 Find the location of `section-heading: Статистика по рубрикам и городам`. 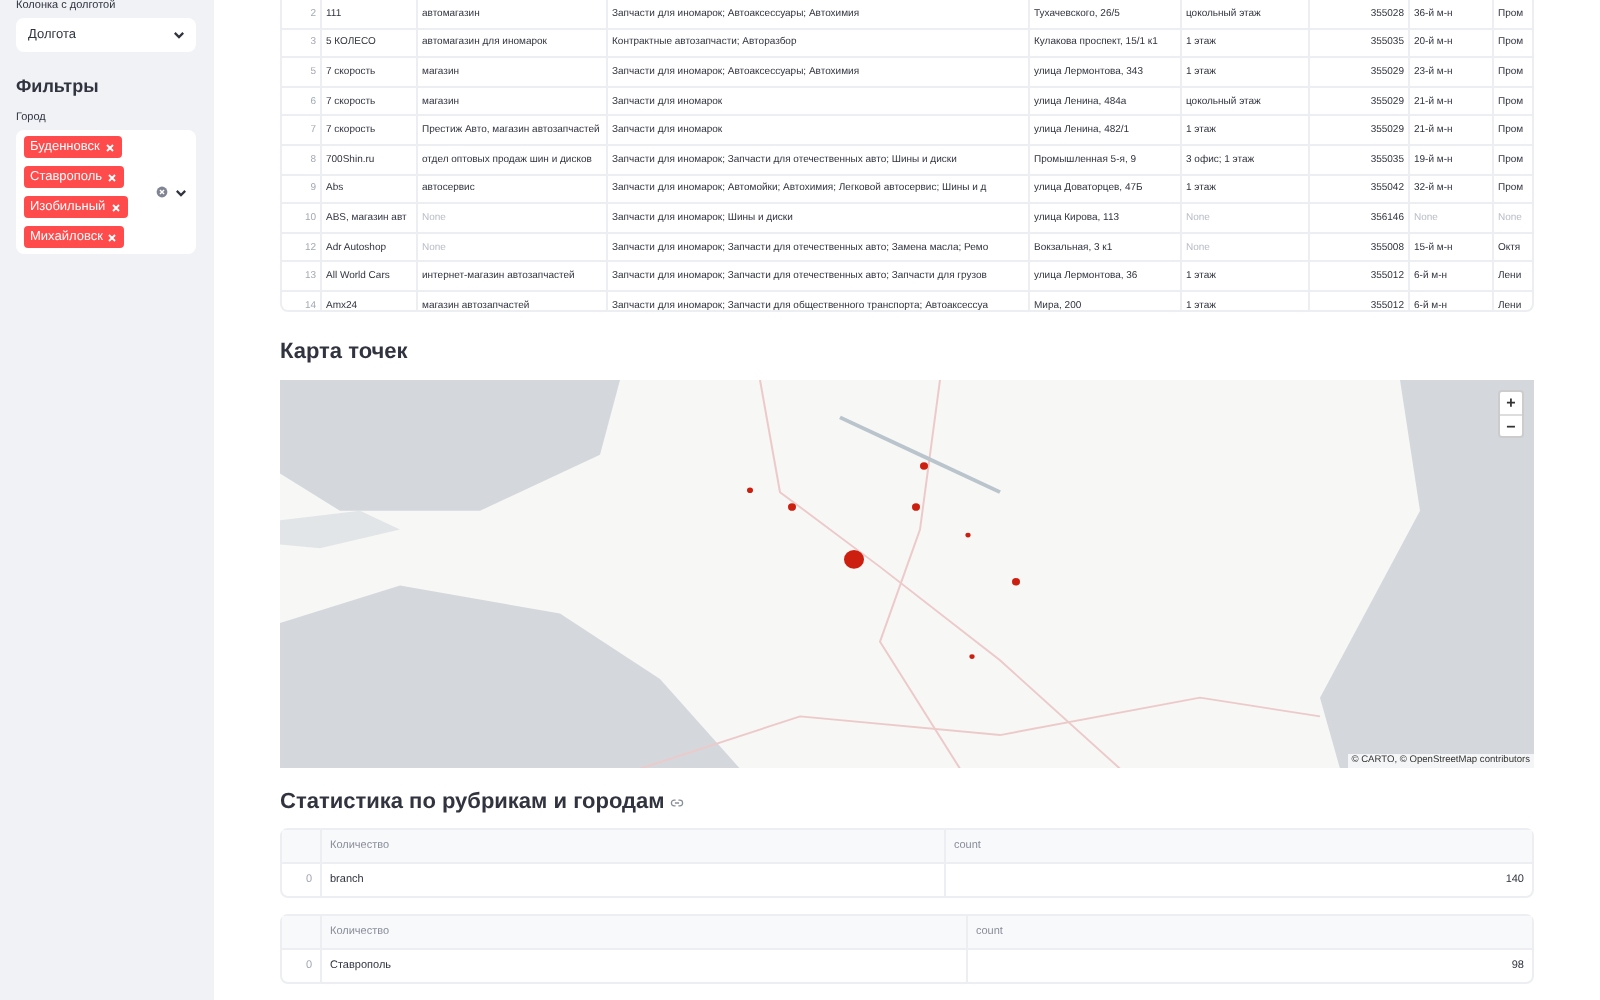

section-heading: Статистика по рубрикам и городам is located at coordinates (472, 802).